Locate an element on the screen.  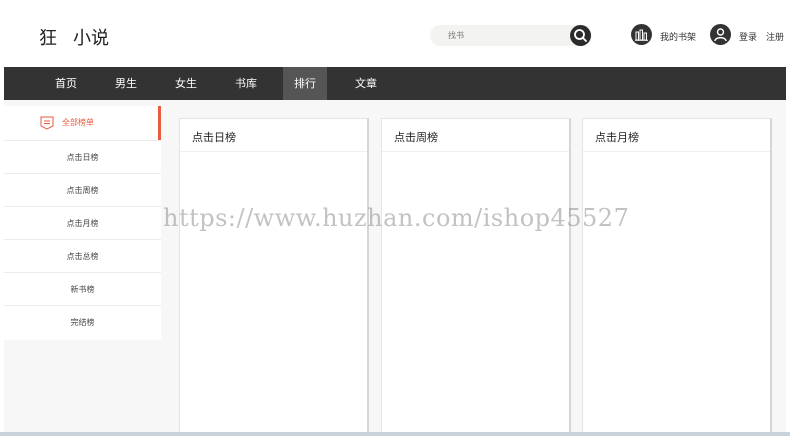
sidebar-item-new-books: 新书榜 is located at coordinates (82, 288).